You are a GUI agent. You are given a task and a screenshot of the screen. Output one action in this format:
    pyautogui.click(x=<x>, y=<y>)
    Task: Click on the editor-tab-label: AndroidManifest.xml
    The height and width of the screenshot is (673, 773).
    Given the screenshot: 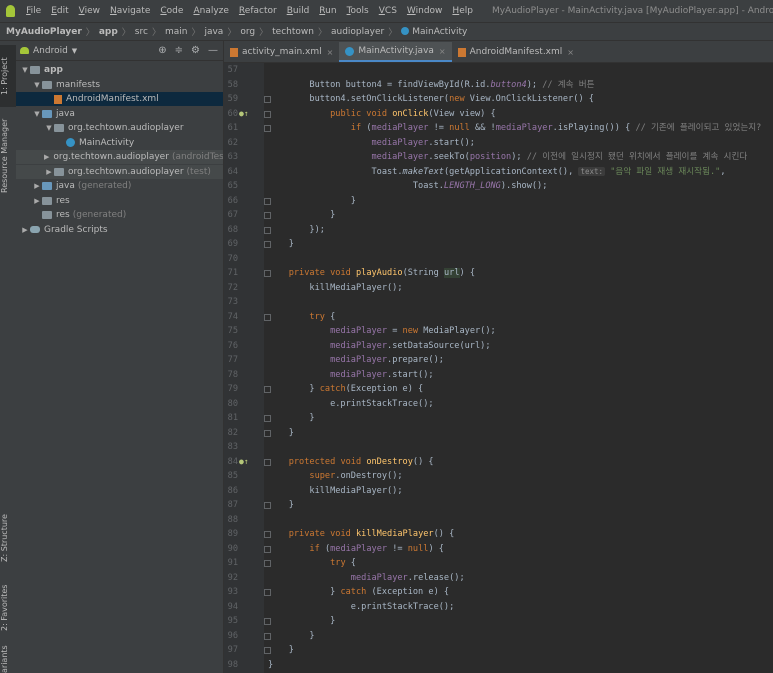 What is the action you would take?
    pyautogui.click(x=516, y=52)
    